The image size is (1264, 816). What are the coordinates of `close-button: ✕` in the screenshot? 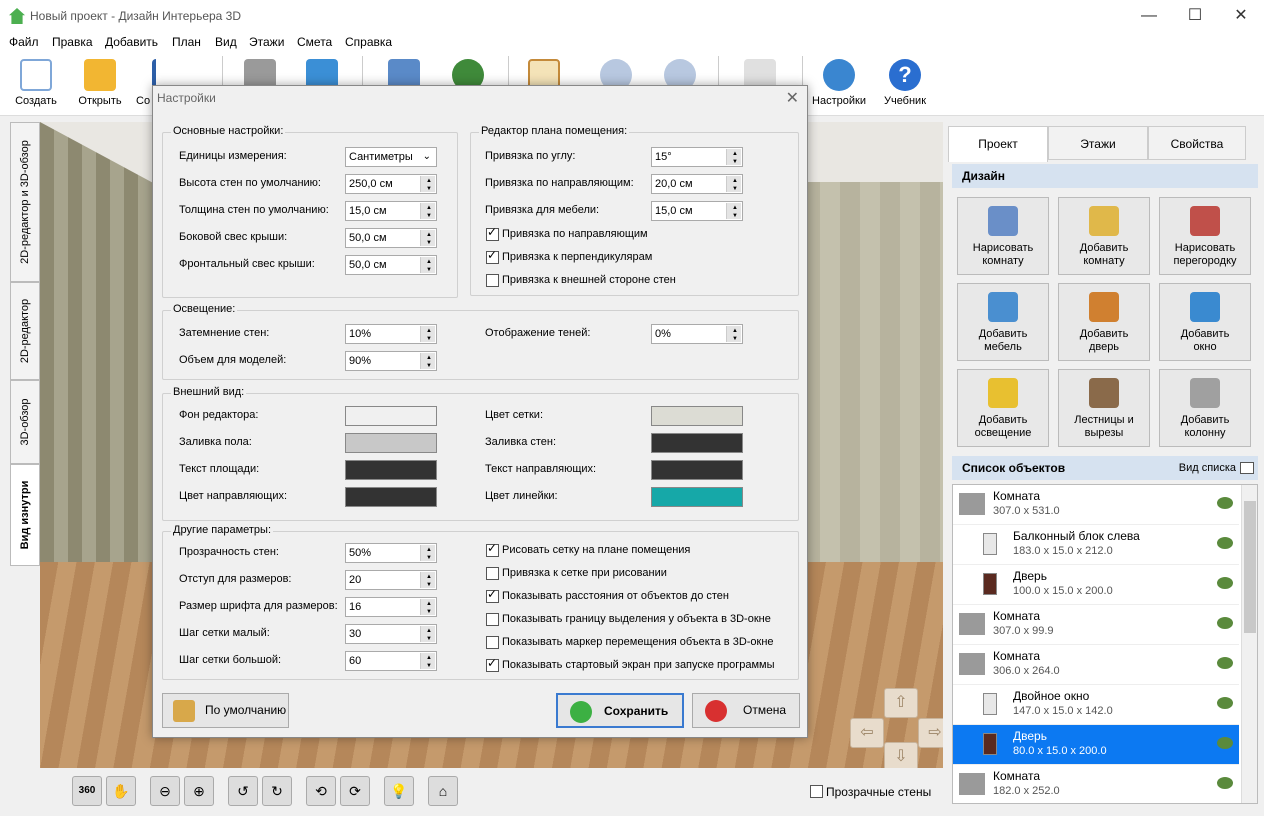 It's located at (1241, 16).